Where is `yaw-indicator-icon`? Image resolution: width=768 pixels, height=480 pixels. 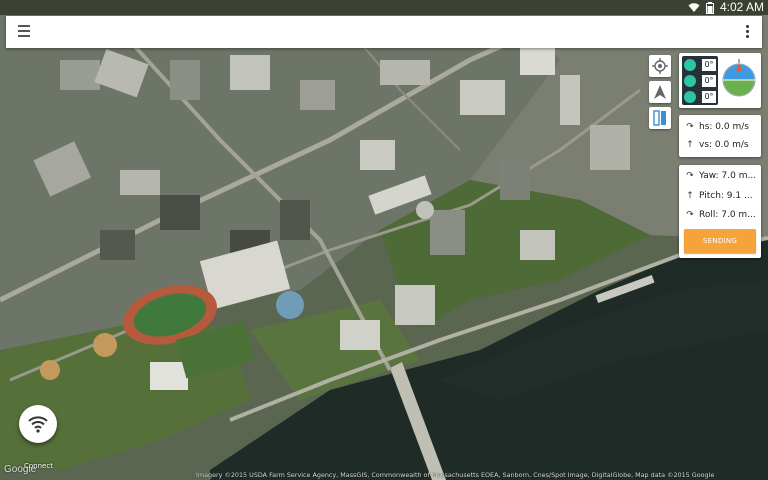
yaw-indicator-icon is located at coordinates (690, 65).